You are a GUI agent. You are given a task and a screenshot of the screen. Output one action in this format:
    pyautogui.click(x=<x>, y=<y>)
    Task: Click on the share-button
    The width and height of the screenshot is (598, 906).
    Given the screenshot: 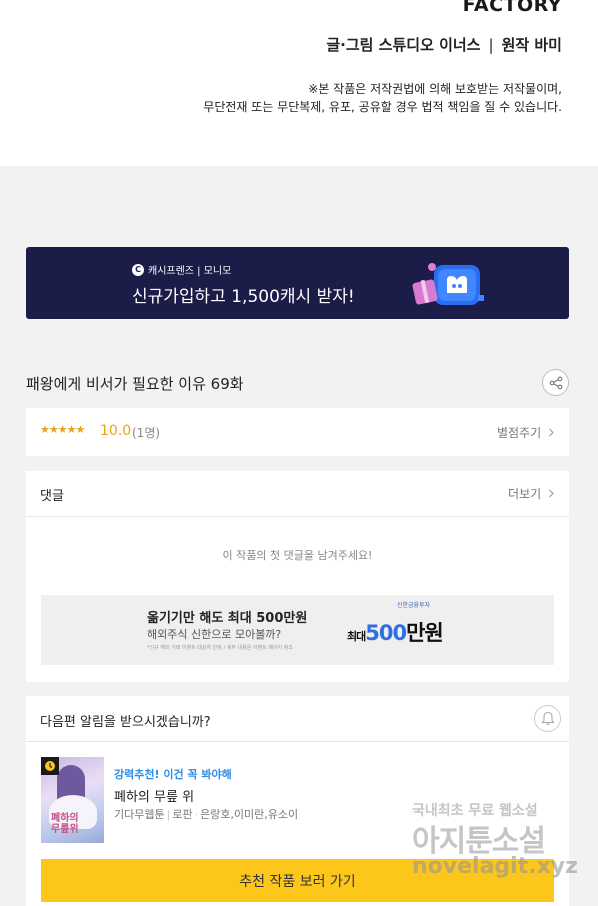 What is the action you would take?
    pyautogui.click(x=555, y=382)
    